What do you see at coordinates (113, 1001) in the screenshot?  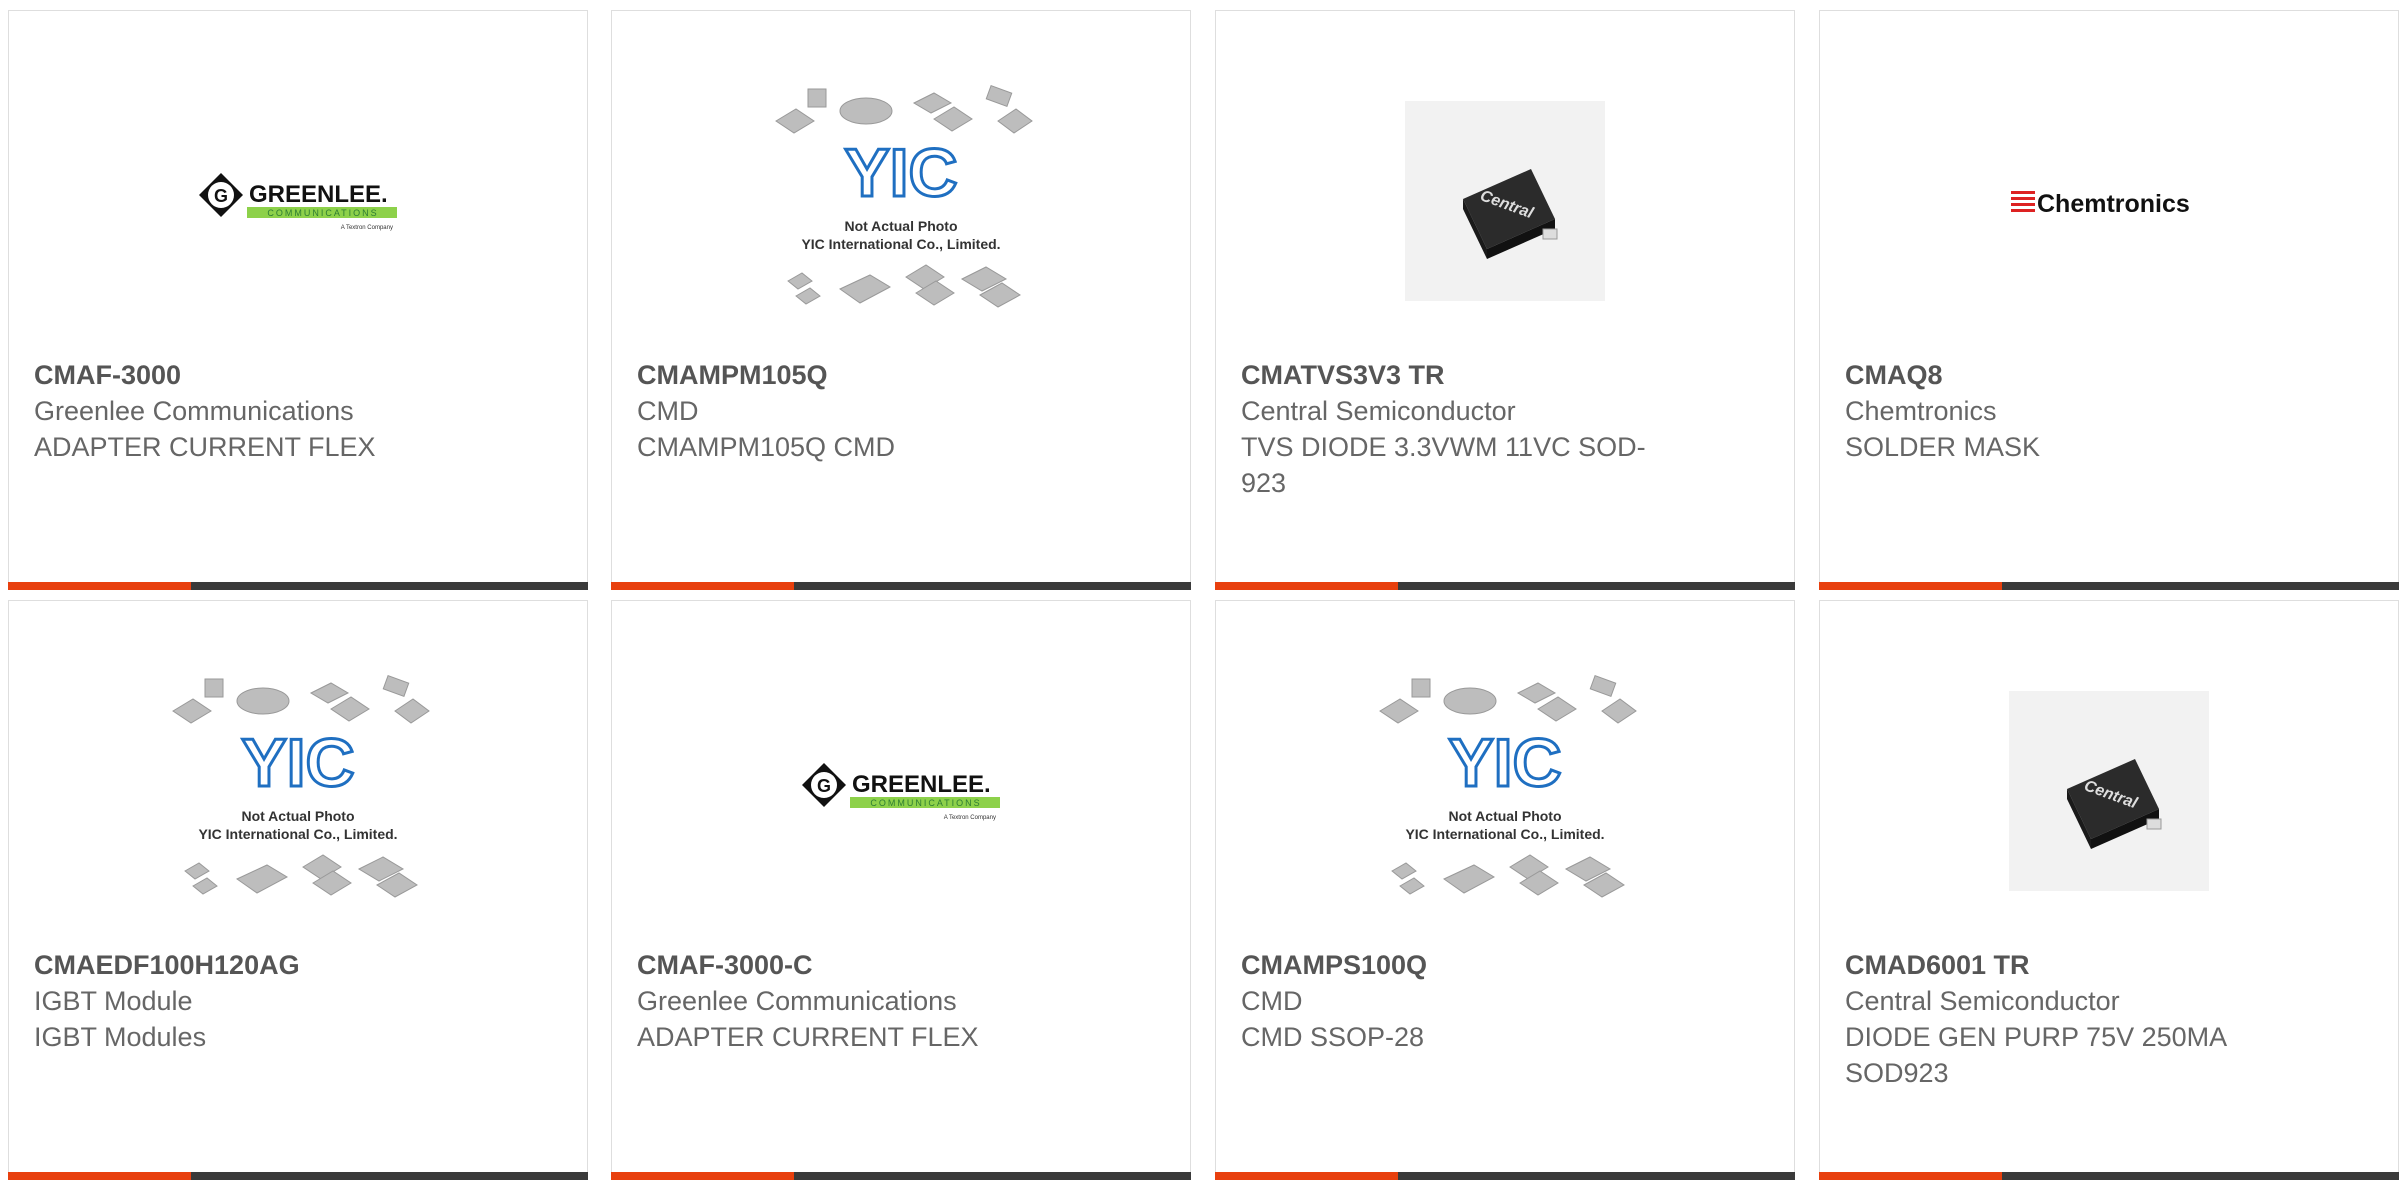 I see `manufacturer: IGBT Module` at bounding box center [113, 1001].